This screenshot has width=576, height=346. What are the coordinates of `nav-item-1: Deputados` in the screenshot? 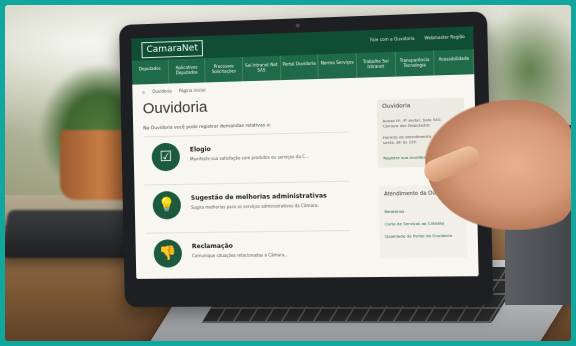 It's located at (150, 72).